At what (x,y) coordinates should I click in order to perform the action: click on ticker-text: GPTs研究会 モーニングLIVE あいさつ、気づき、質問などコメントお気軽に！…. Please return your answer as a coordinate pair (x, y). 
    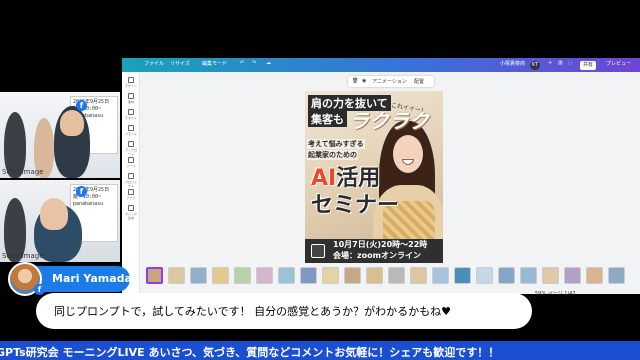
    Looking at the image, I should click on (250, 352).